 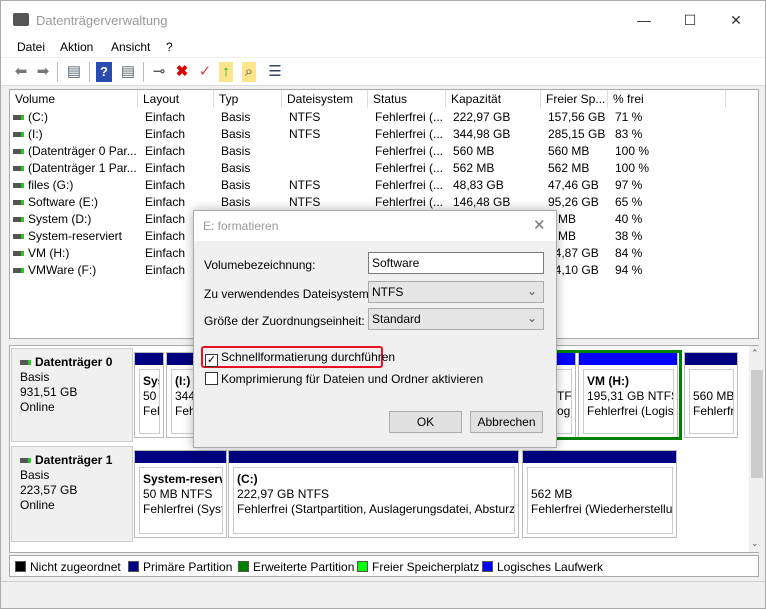 What do you see at coordinates (128, 72) in the screenshot?
I see `action-pane-icon: ▤` at bounding box center [128, 72].